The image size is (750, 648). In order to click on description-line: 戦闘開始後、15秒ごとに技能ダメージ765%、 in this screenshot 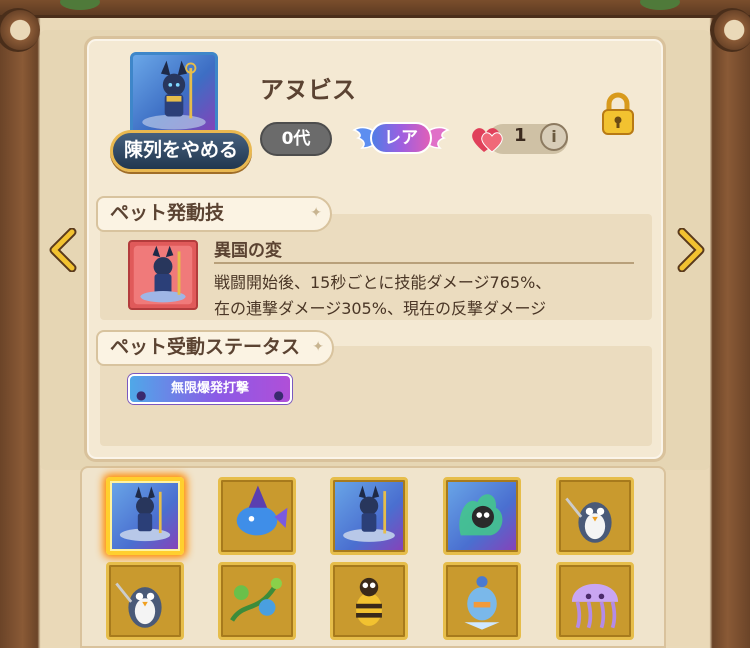, I will do `click(383, 282)`.